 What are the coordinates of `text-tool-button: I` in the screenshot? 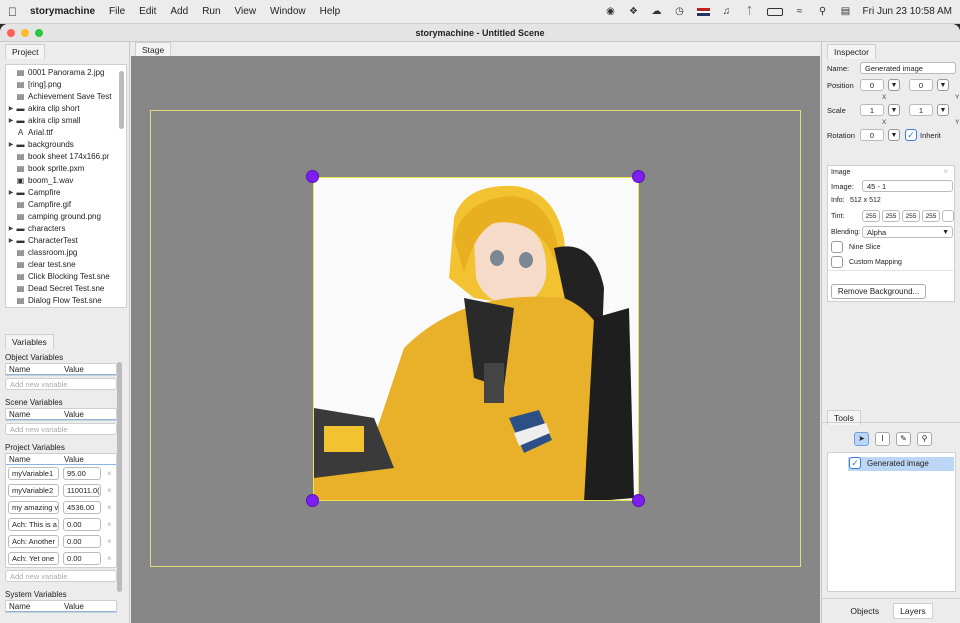 It's located at (882, 439).